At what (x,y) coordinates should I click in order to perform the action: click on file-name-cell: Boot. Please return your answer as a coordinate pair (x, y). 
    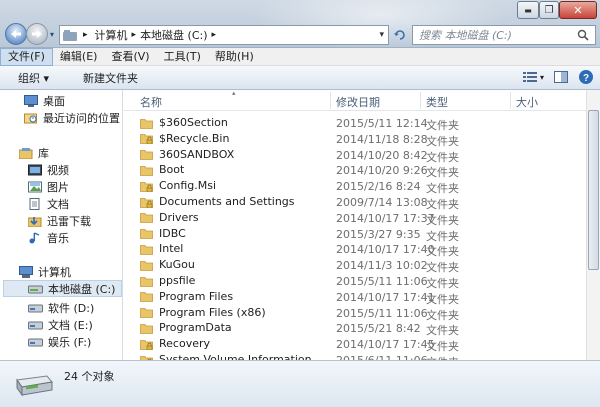
    Looking at the image, I should click on (162, 169).